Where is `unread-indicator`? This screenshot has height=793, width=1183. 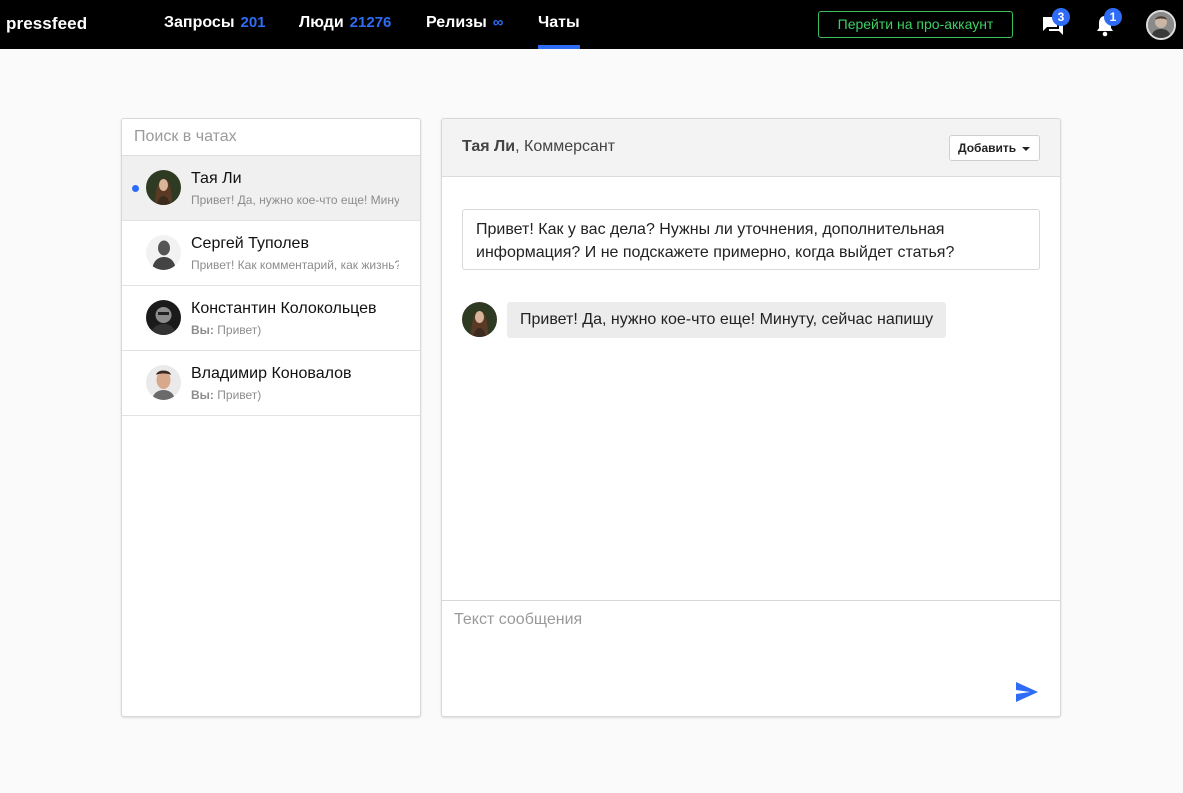 unread-indicator is located at coordinates (135, 188).